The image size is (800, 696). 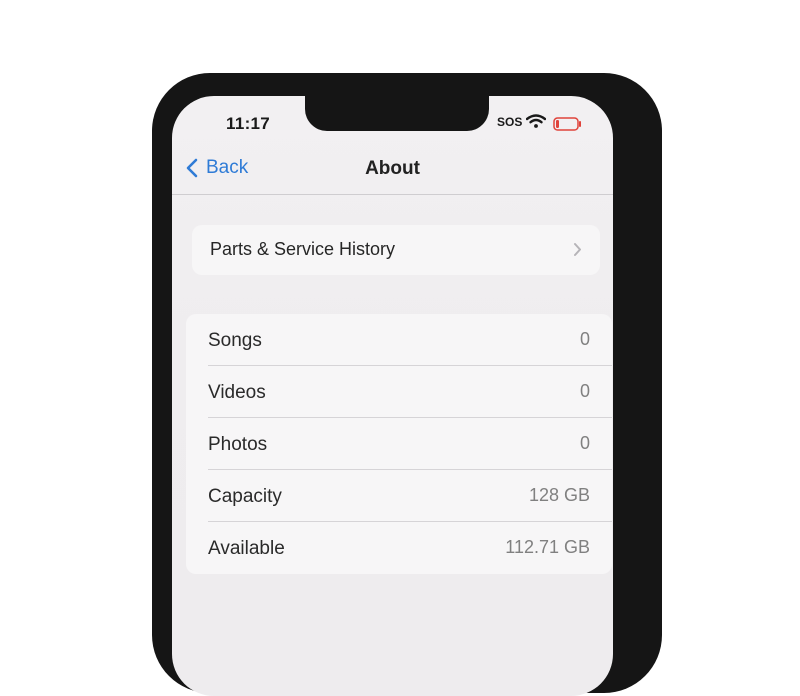 What do you see at coordinates (303, 249) in the screenshot?
I see `parts-service-history-label: Parts & Service History` at bounding box center [303, 249].